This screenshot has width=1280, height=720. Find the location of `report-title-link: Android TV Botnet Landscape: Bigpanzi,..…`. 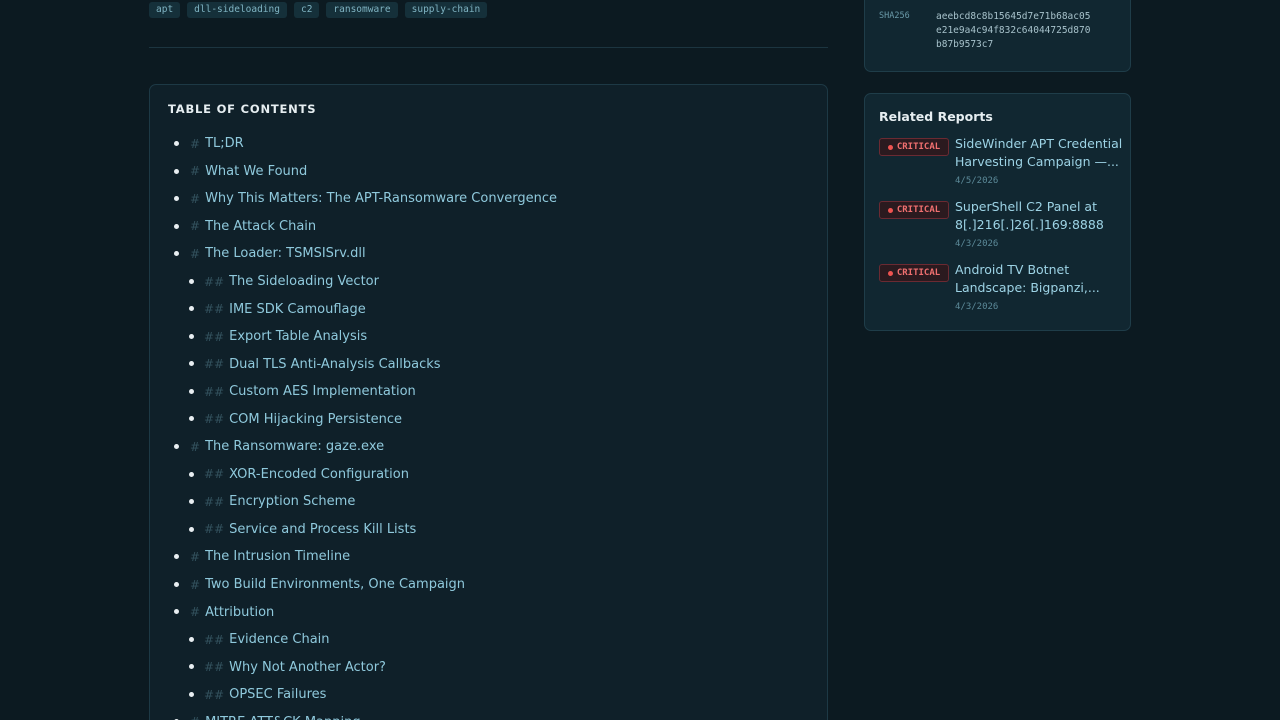

report-title-link: Android TV Botnet Landscape: Bigpanzi,..… is located at coordinates (1041, 279).